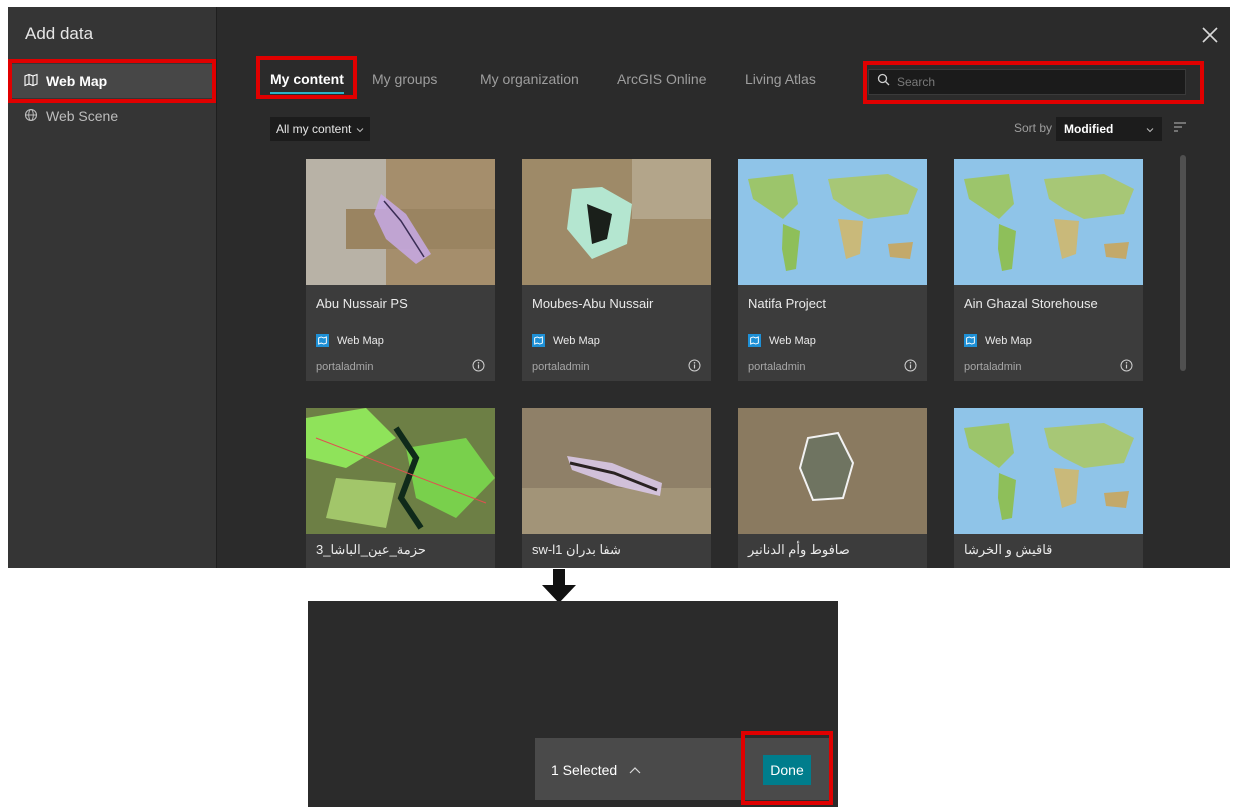 The image size is (1239, 807). I want to click on tab-my-groups: My groups, so click(404, 79).